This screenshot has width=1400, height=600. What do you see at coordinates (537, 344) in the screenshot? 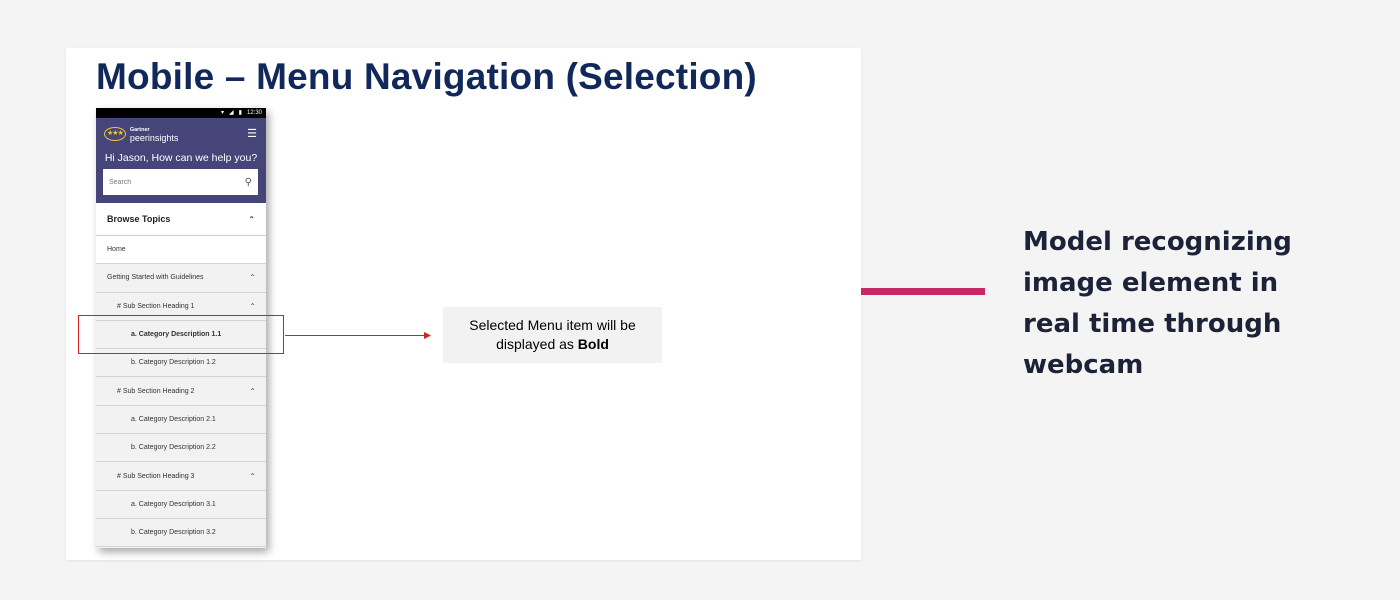
I see `callout-line-2: displayed as` at bounding box center [537, 344].